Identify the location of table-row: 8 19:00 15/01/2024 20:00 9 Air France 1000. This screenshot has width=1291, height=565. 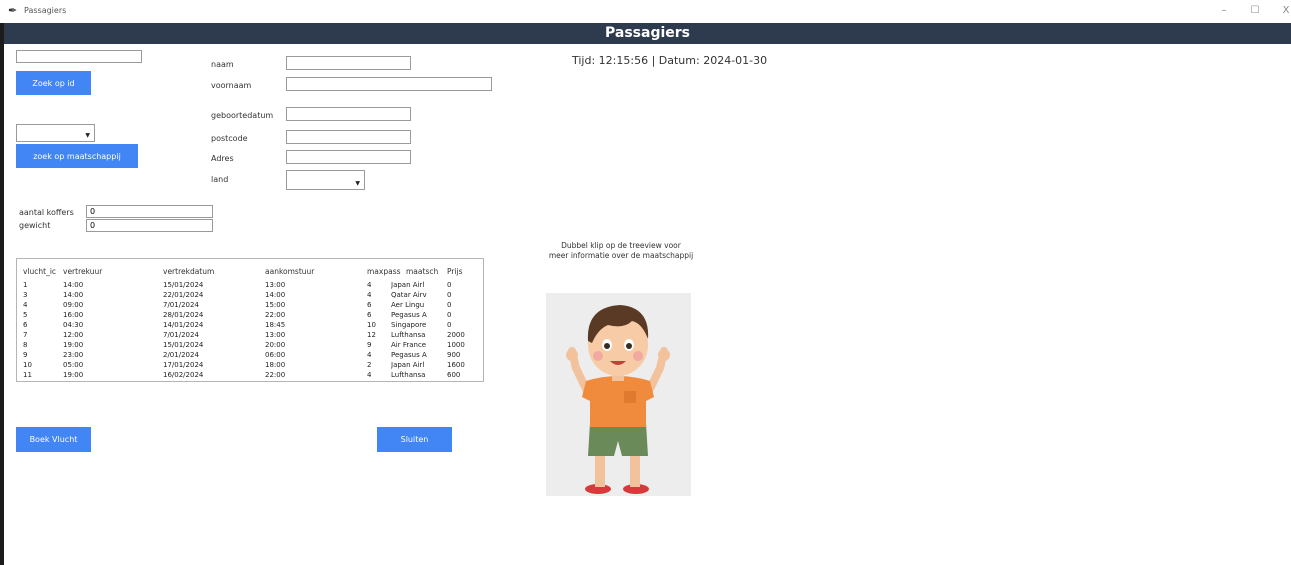
(250, 346).